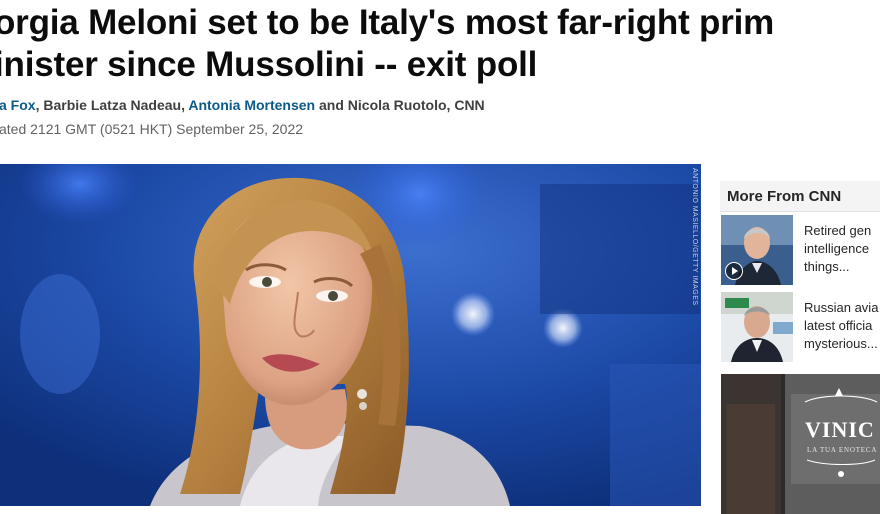 The image size is (880, 514). I want to click on story-headline-line: Russian avia, so click(841, 307).